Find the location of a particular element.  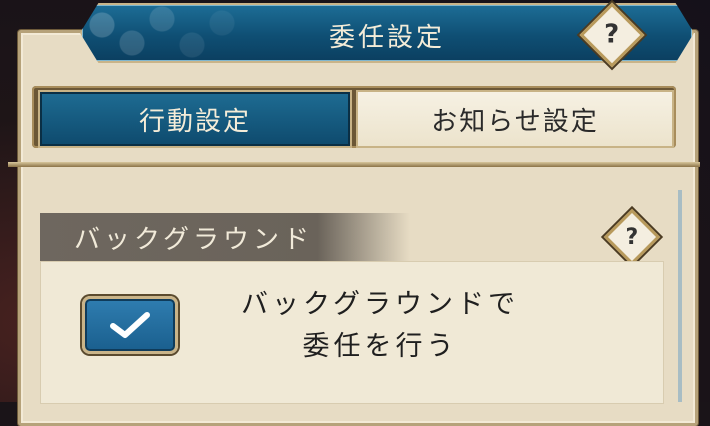

tab-bar: 行動設定 お知らせ設定 is located at coordinates (354, 117).